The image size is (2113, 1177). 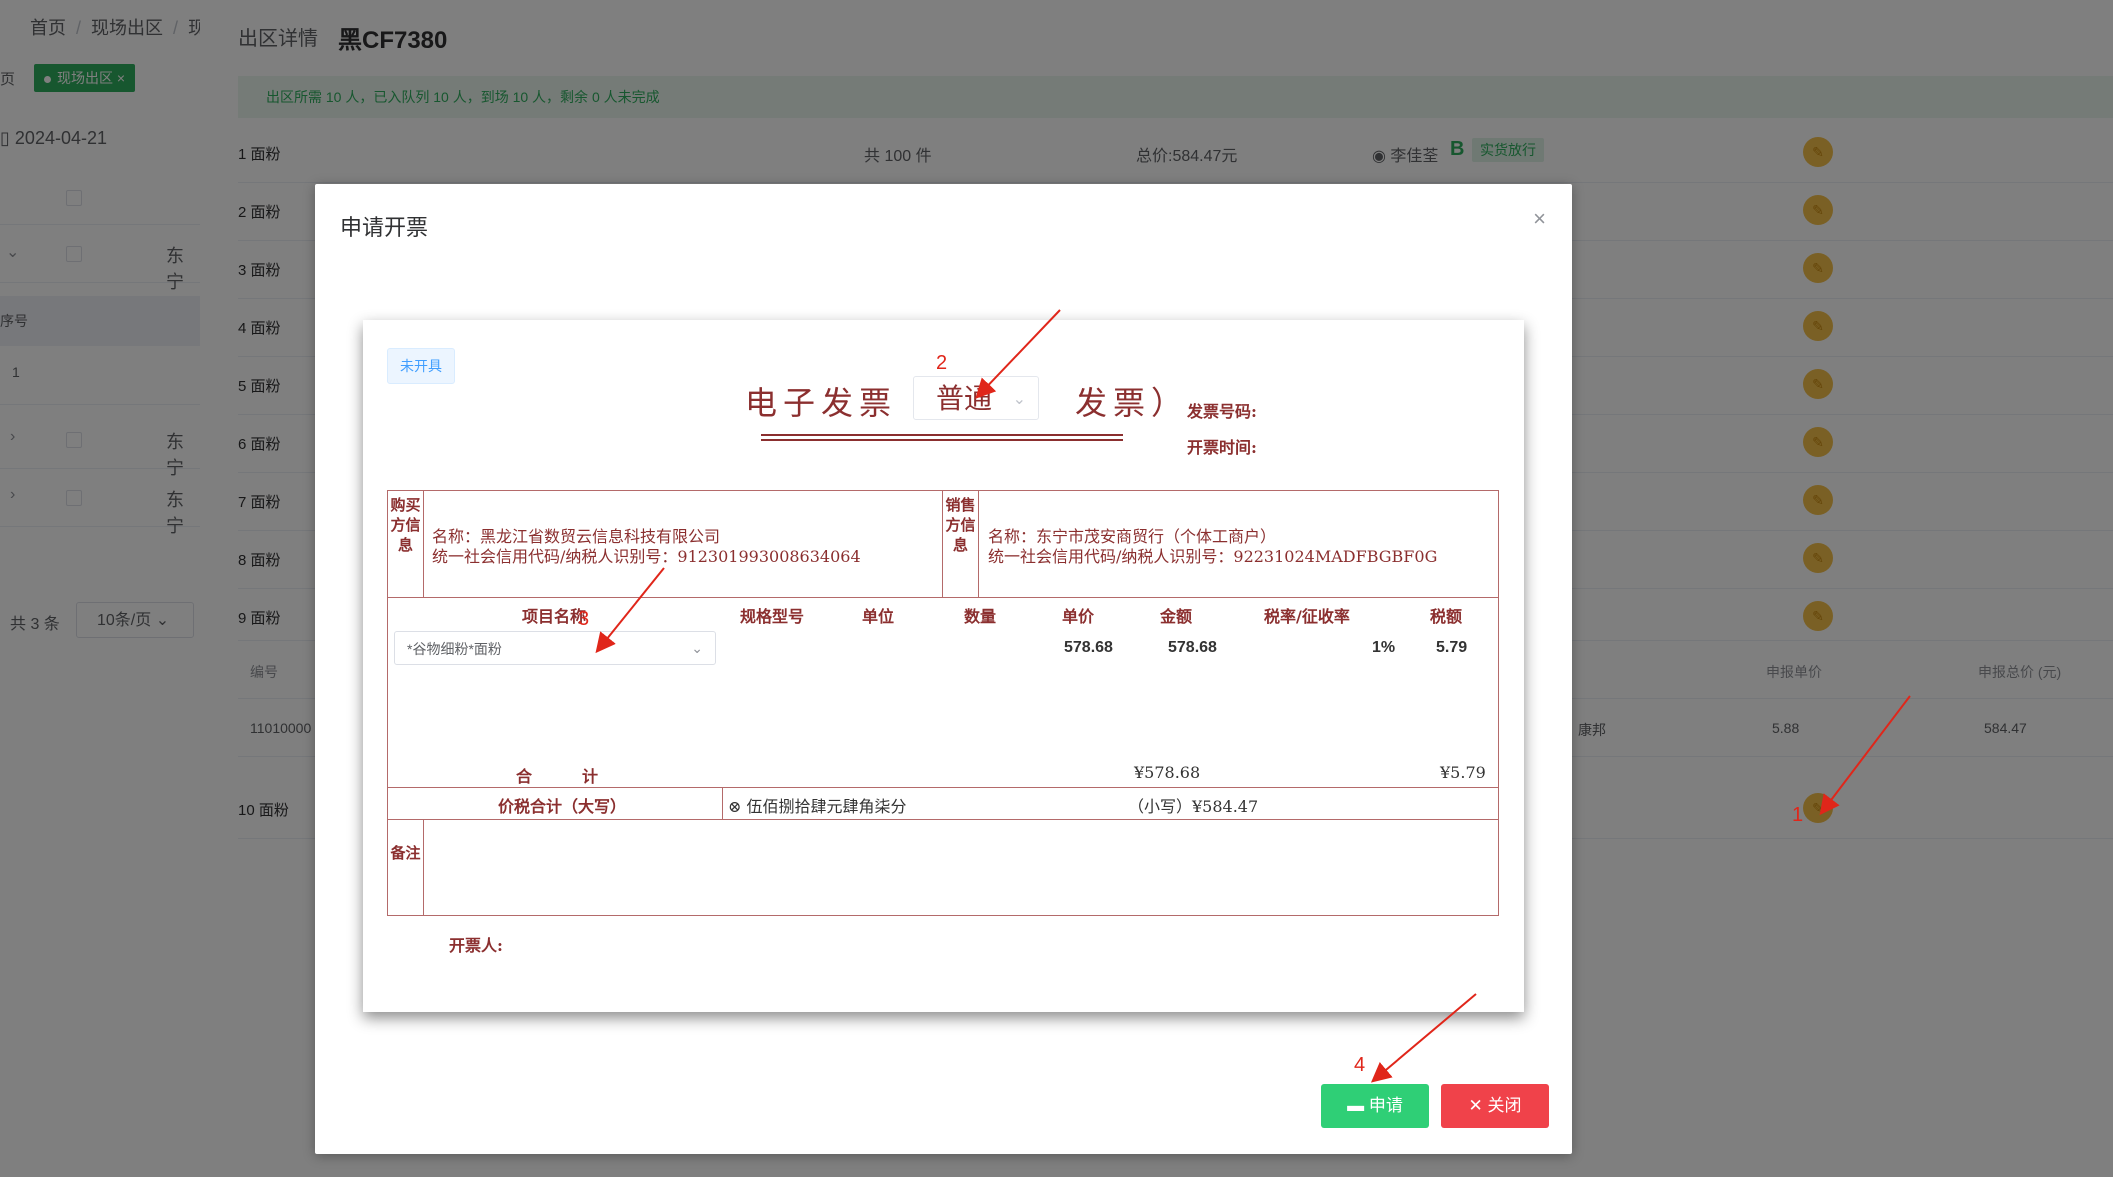 What do you see at coordinates (406, 544) in the screenshot?
I see `buyer-label: 购买方信息` at bounding box center [406, 544].